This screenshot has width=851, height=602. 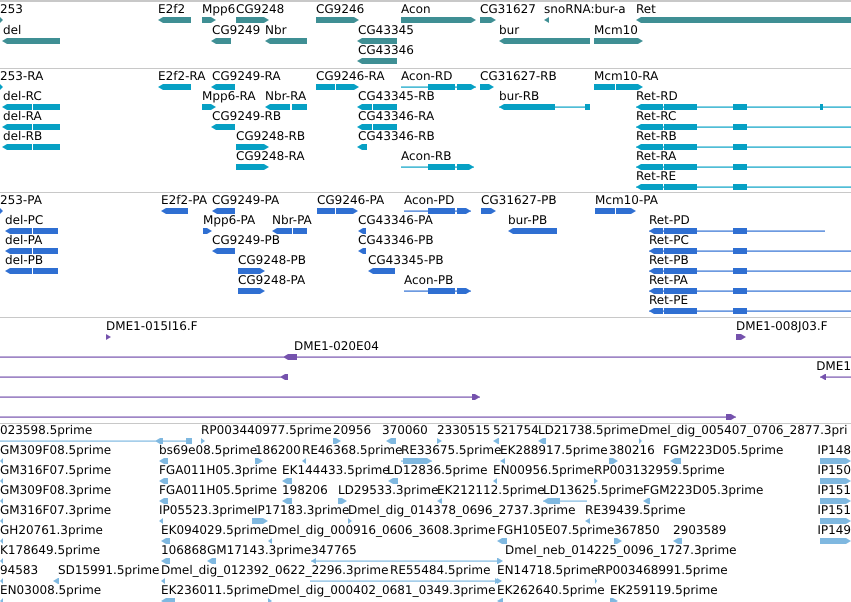 I want to click on feature-label: CG9248-RA, so click(x=270, y=156).